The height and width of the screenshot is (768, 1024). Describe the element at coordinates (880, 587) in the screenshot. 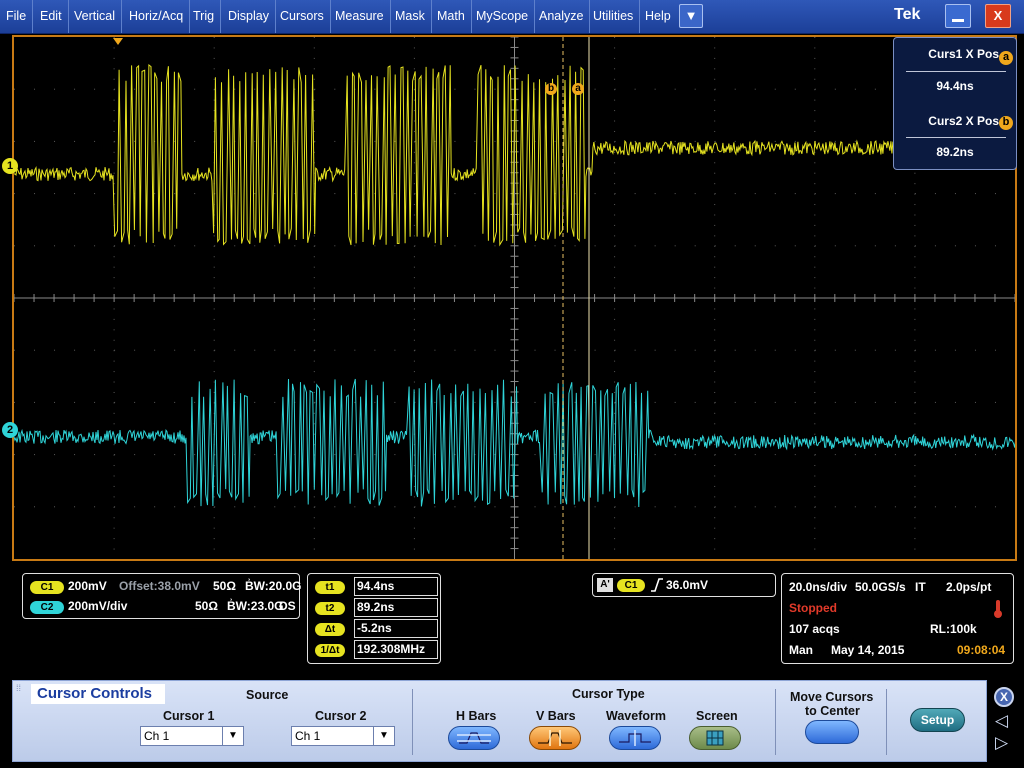

I see `sample-rate: 50.0GS/s` at that location.